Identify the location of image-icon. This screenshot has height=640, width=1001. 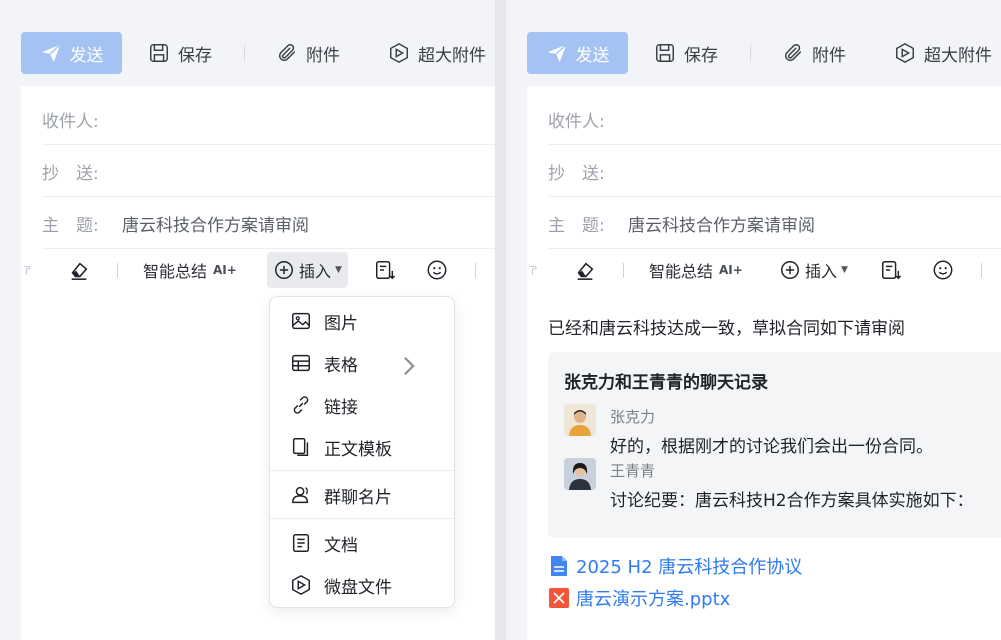
(301, 321).